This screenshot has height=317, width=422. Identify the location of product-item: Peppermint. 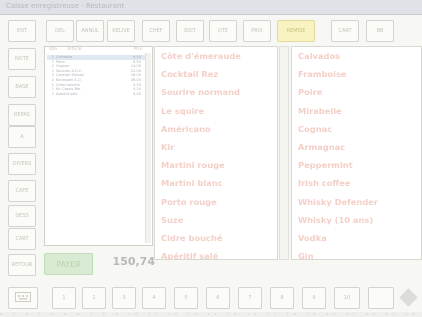
(356, 165).